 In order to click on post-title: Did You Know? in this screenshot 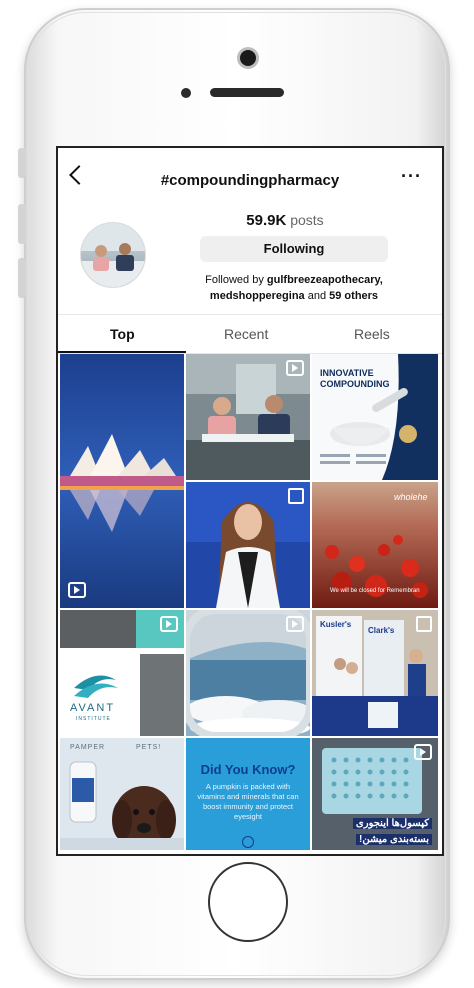, I will do `click(248, 769)`.